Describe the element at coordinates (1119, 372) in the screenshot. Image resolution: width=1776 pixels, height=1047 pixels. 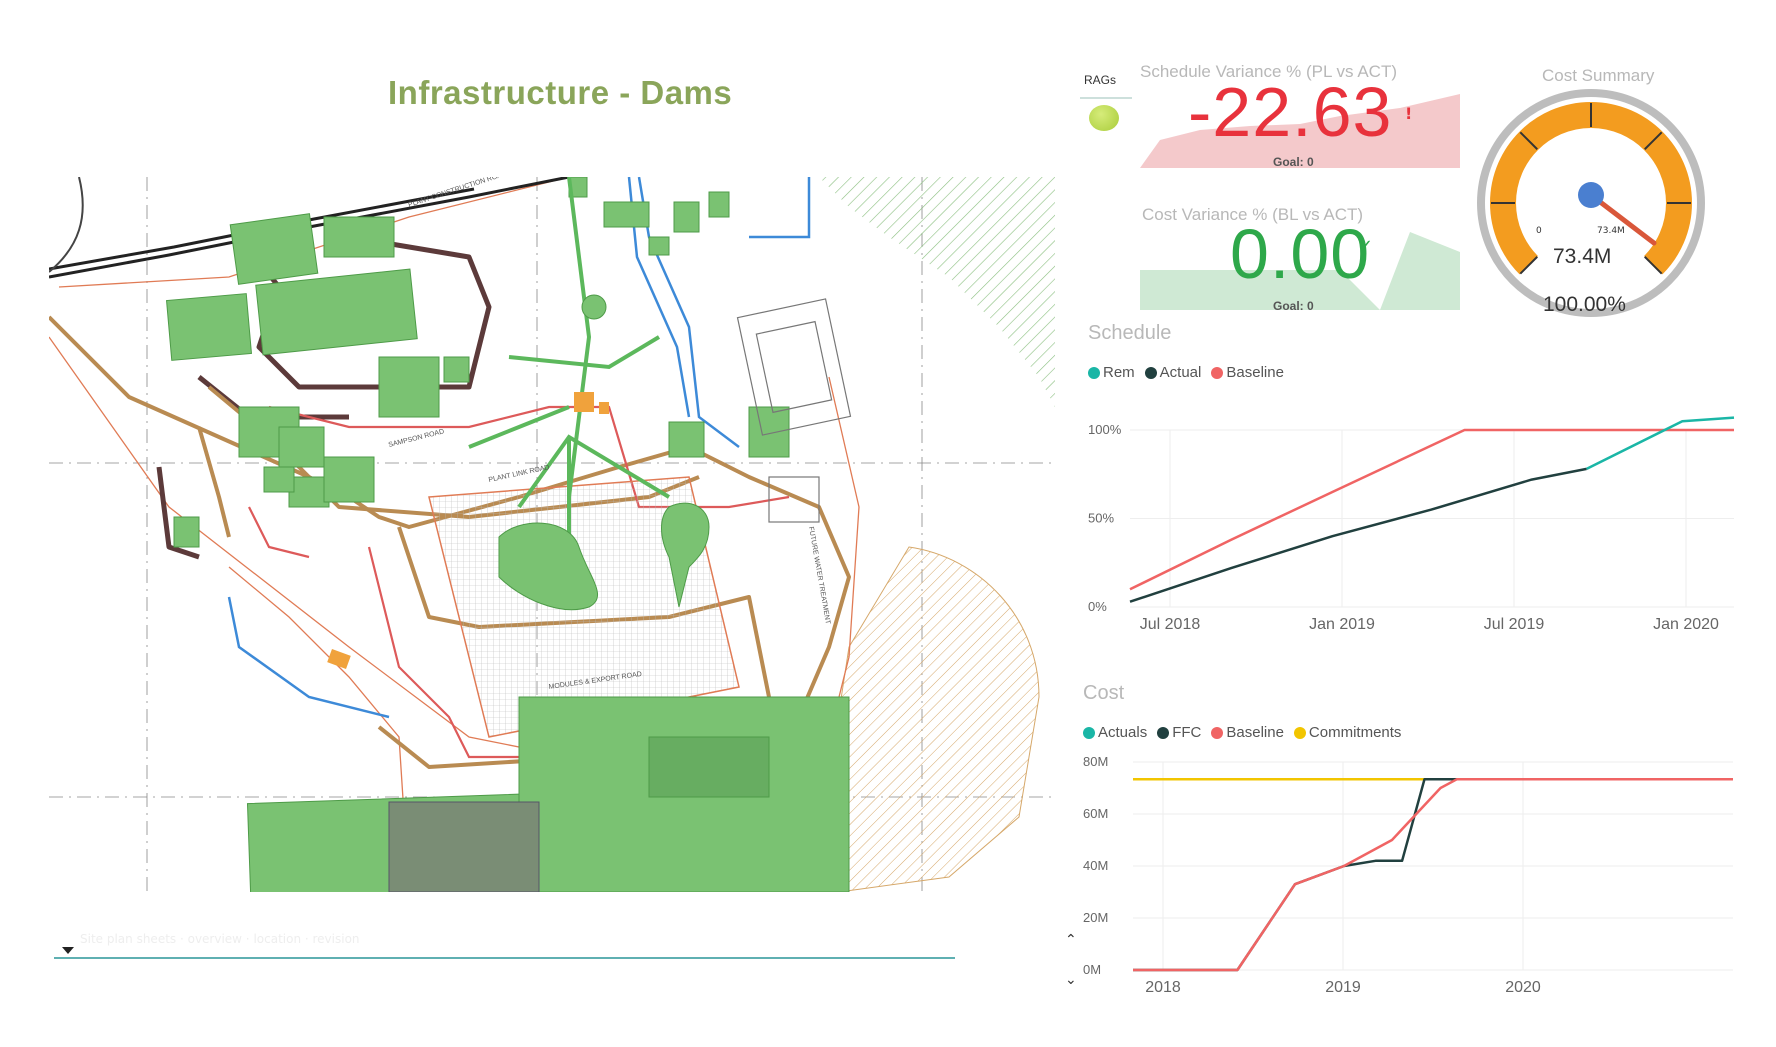
I see `legend-label: Rem` at that location.